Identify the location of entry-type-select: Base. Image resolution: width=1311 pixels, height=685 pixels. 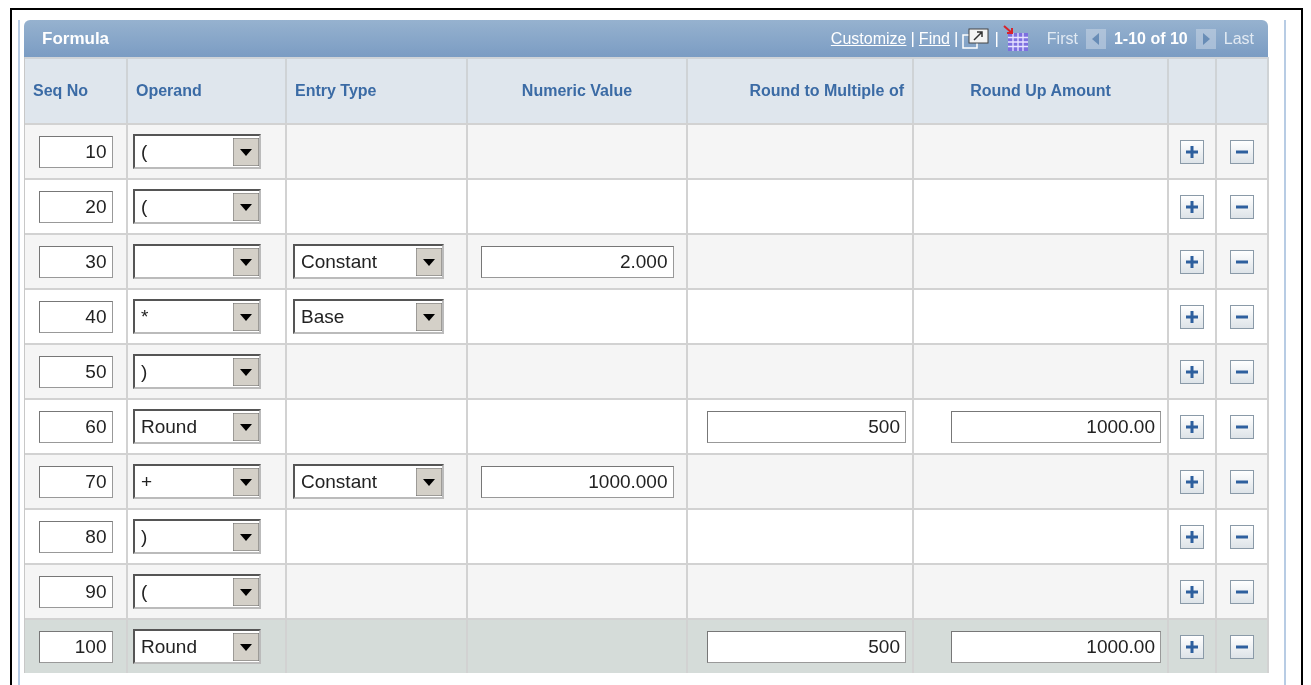
(368, 316).